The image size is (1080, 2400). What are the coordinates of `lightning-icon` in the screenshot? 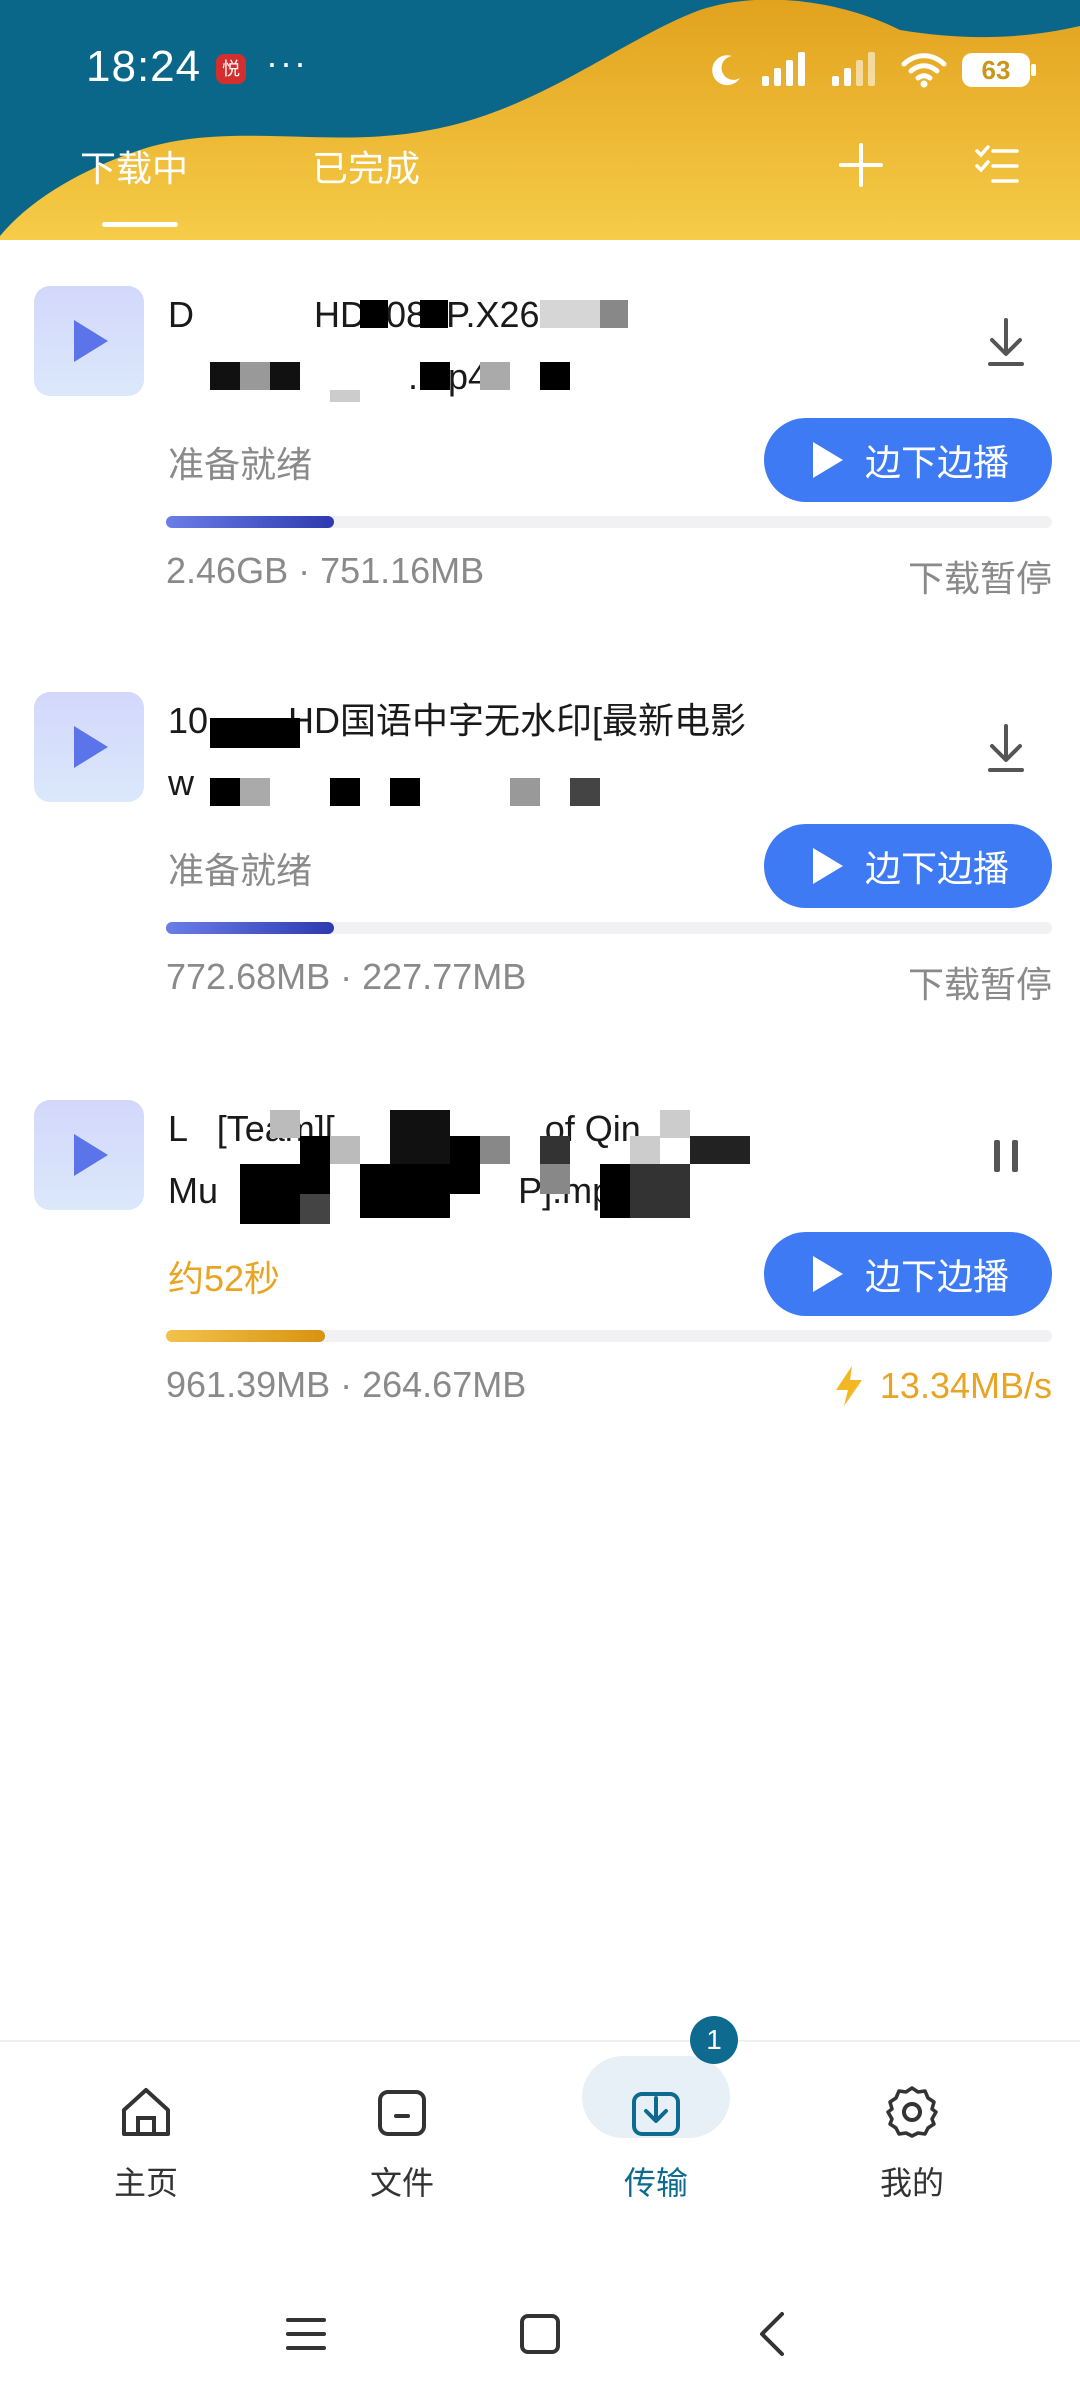 It's located at (848, 1386).